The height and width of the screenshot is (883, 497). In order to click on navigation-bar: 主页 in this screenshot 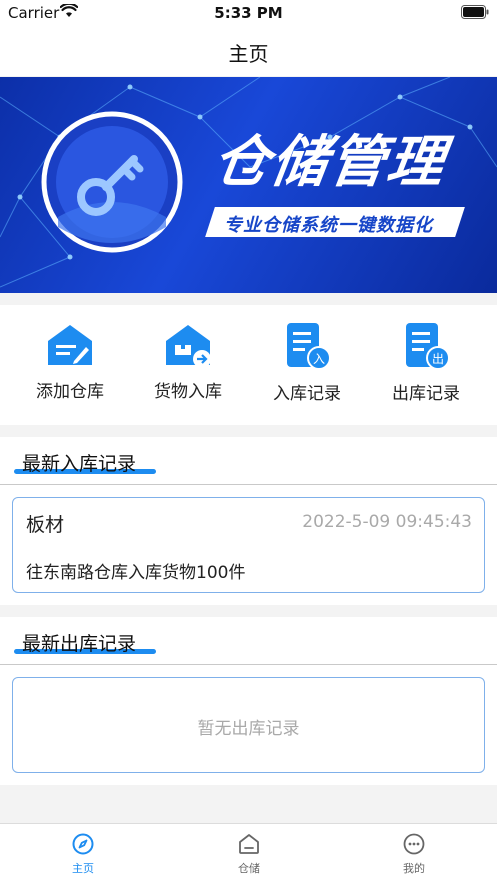, I will do `click(248, 51)`.